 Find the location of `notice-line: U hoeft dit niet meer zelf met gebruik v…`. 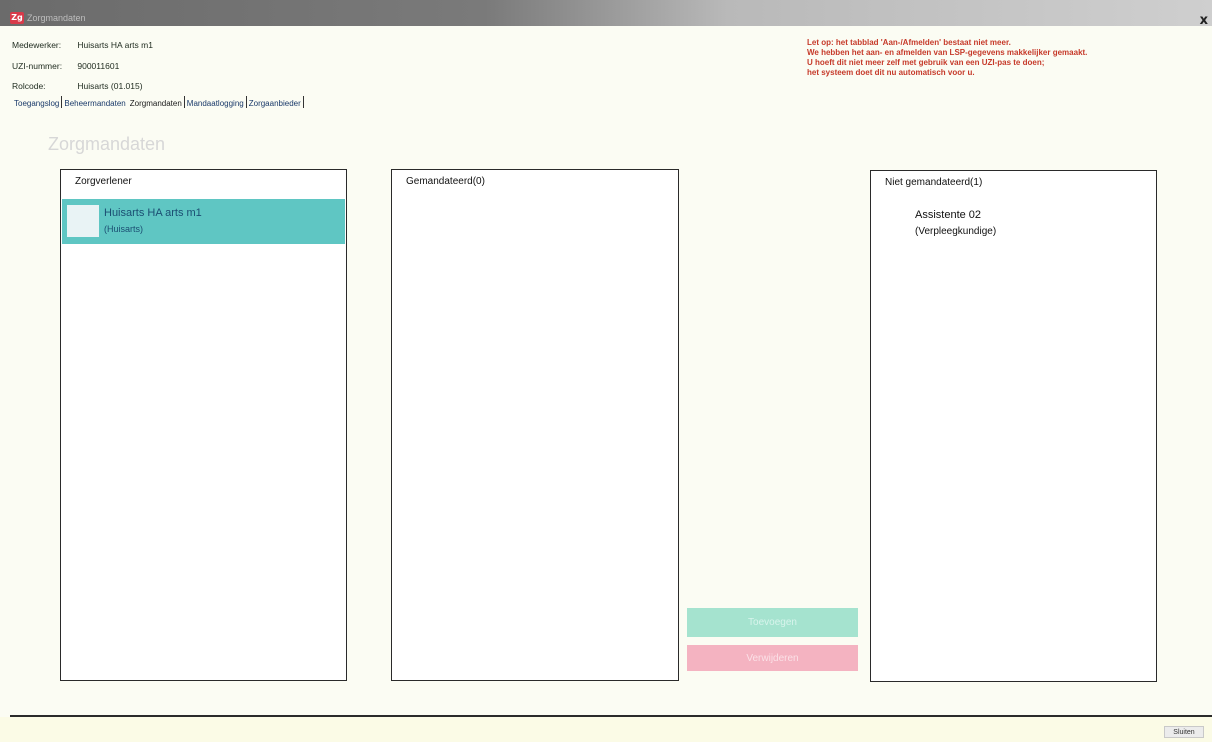

notice-line: U hoeft dit niet meer zelf met gebruik v… is located at coordinates (926, 62).